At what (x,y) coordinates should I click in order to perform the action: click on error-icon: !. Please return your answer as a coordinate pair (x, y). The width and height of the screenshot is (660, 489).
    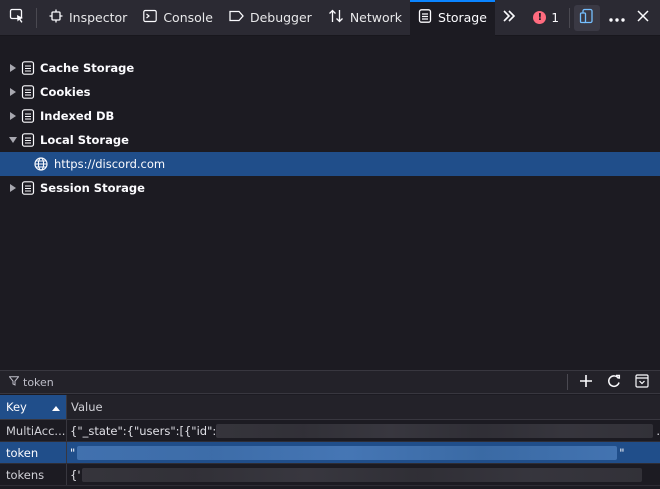
    Looking at the image, I should click on (540, 17).